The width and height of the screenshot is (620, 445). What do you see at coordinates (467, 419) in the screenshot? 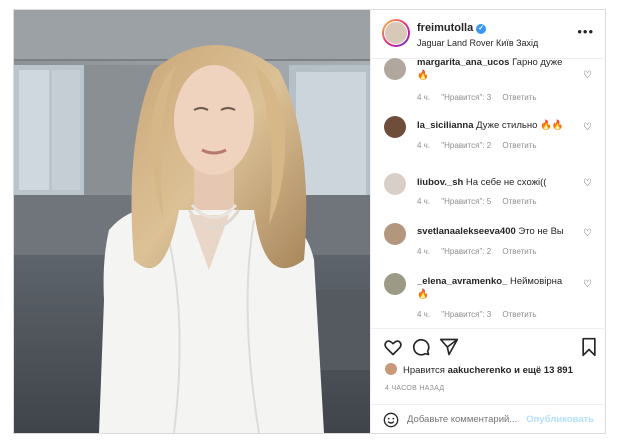
I see `comment-input` at bounding box center [467, 419].